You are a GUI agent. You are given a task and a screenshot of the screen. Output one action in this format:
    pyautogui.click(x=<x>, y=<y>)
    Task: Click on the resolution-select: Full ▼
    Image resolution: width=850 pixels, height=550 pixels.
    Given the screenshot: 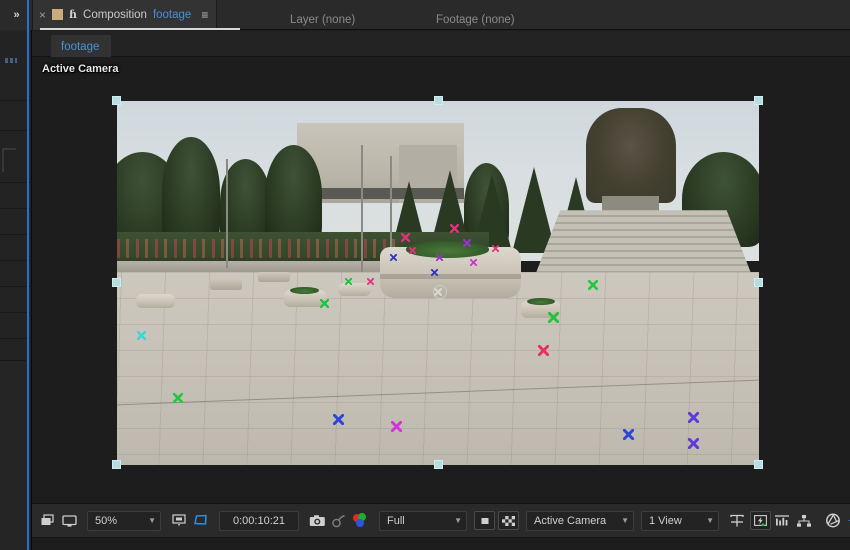 What is the action you would take?
    pyautogui.click(x=423, y=520)
    